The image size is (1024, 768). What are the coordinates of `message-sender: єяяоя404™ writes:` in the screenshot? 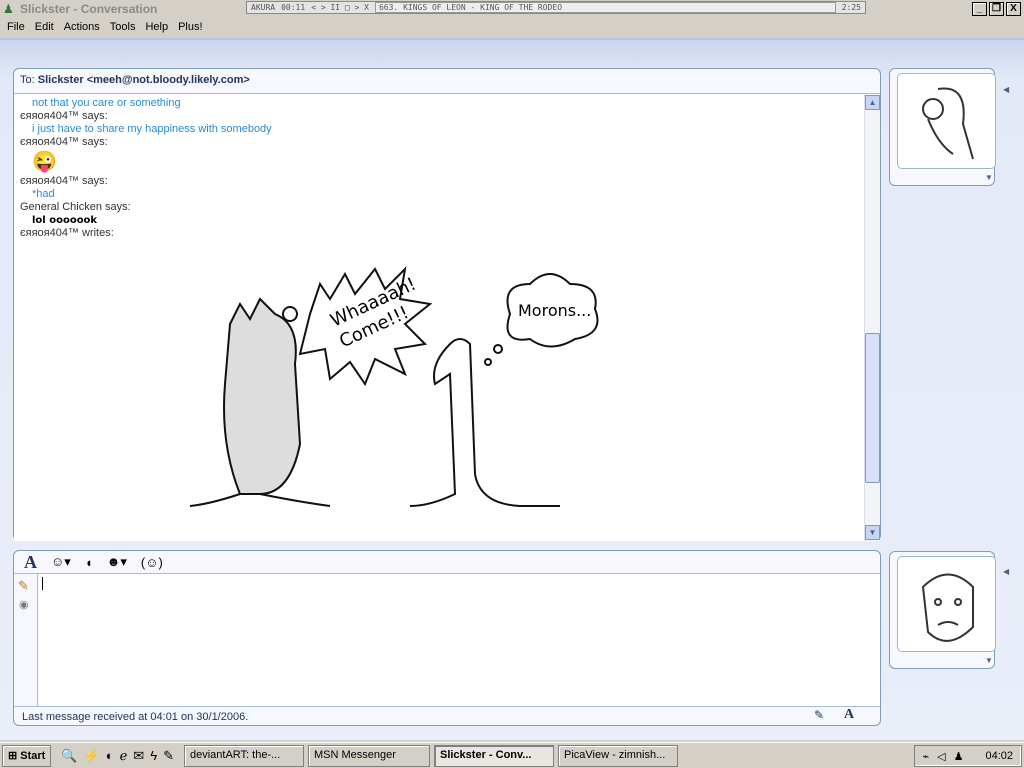 It's located at (67, 233).